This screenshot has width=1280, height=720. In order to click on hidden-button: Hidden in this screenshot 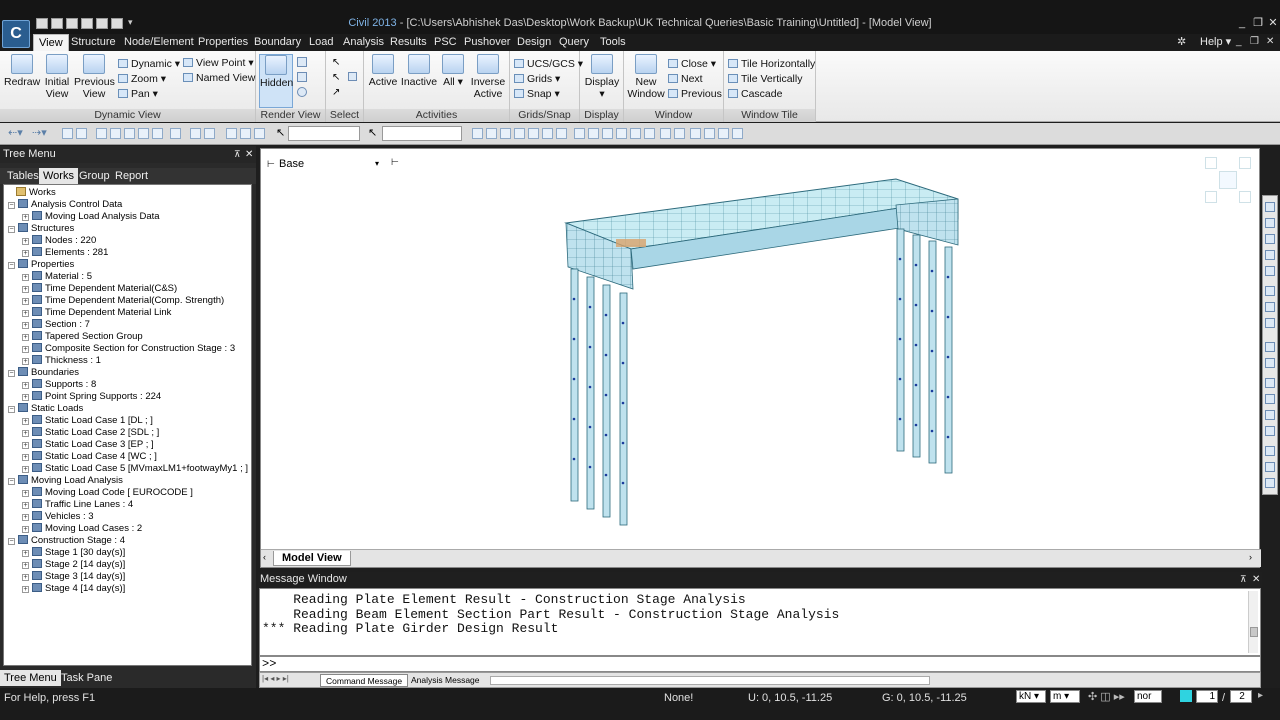, I will do `click(276, 81)`.